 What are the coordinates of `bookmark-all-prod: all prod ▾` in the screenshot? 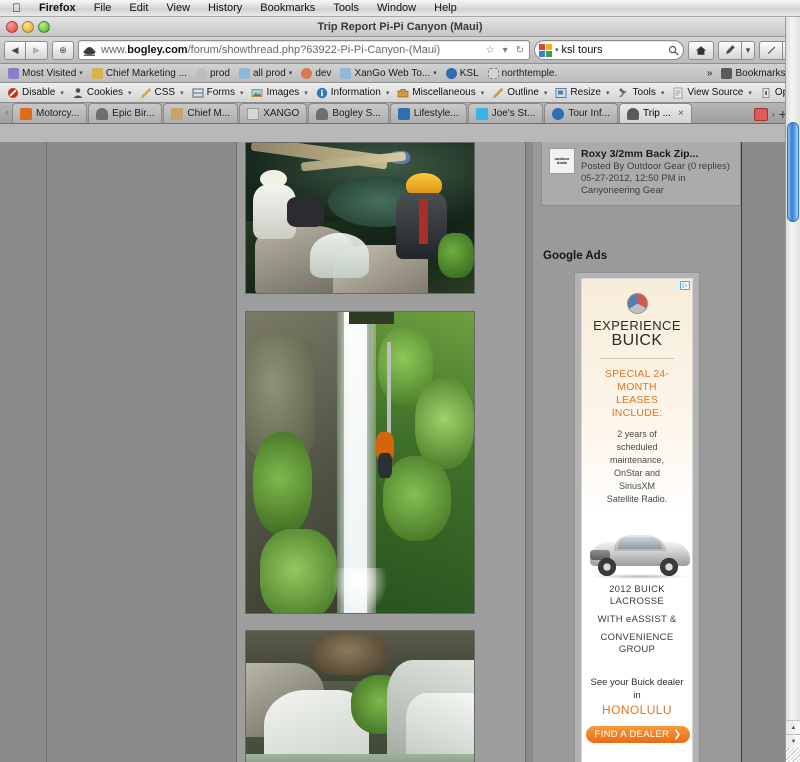 It's located at (265, 73).